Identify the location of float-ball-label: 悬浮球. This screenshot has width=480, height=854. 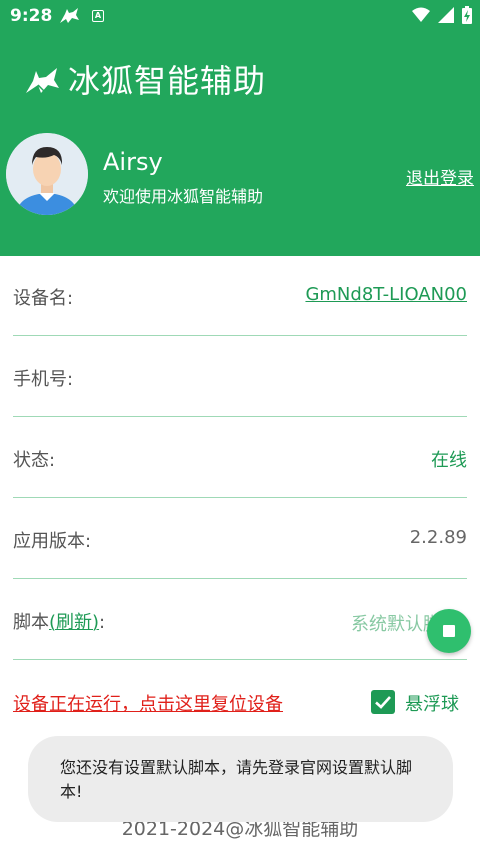
(432, 703).